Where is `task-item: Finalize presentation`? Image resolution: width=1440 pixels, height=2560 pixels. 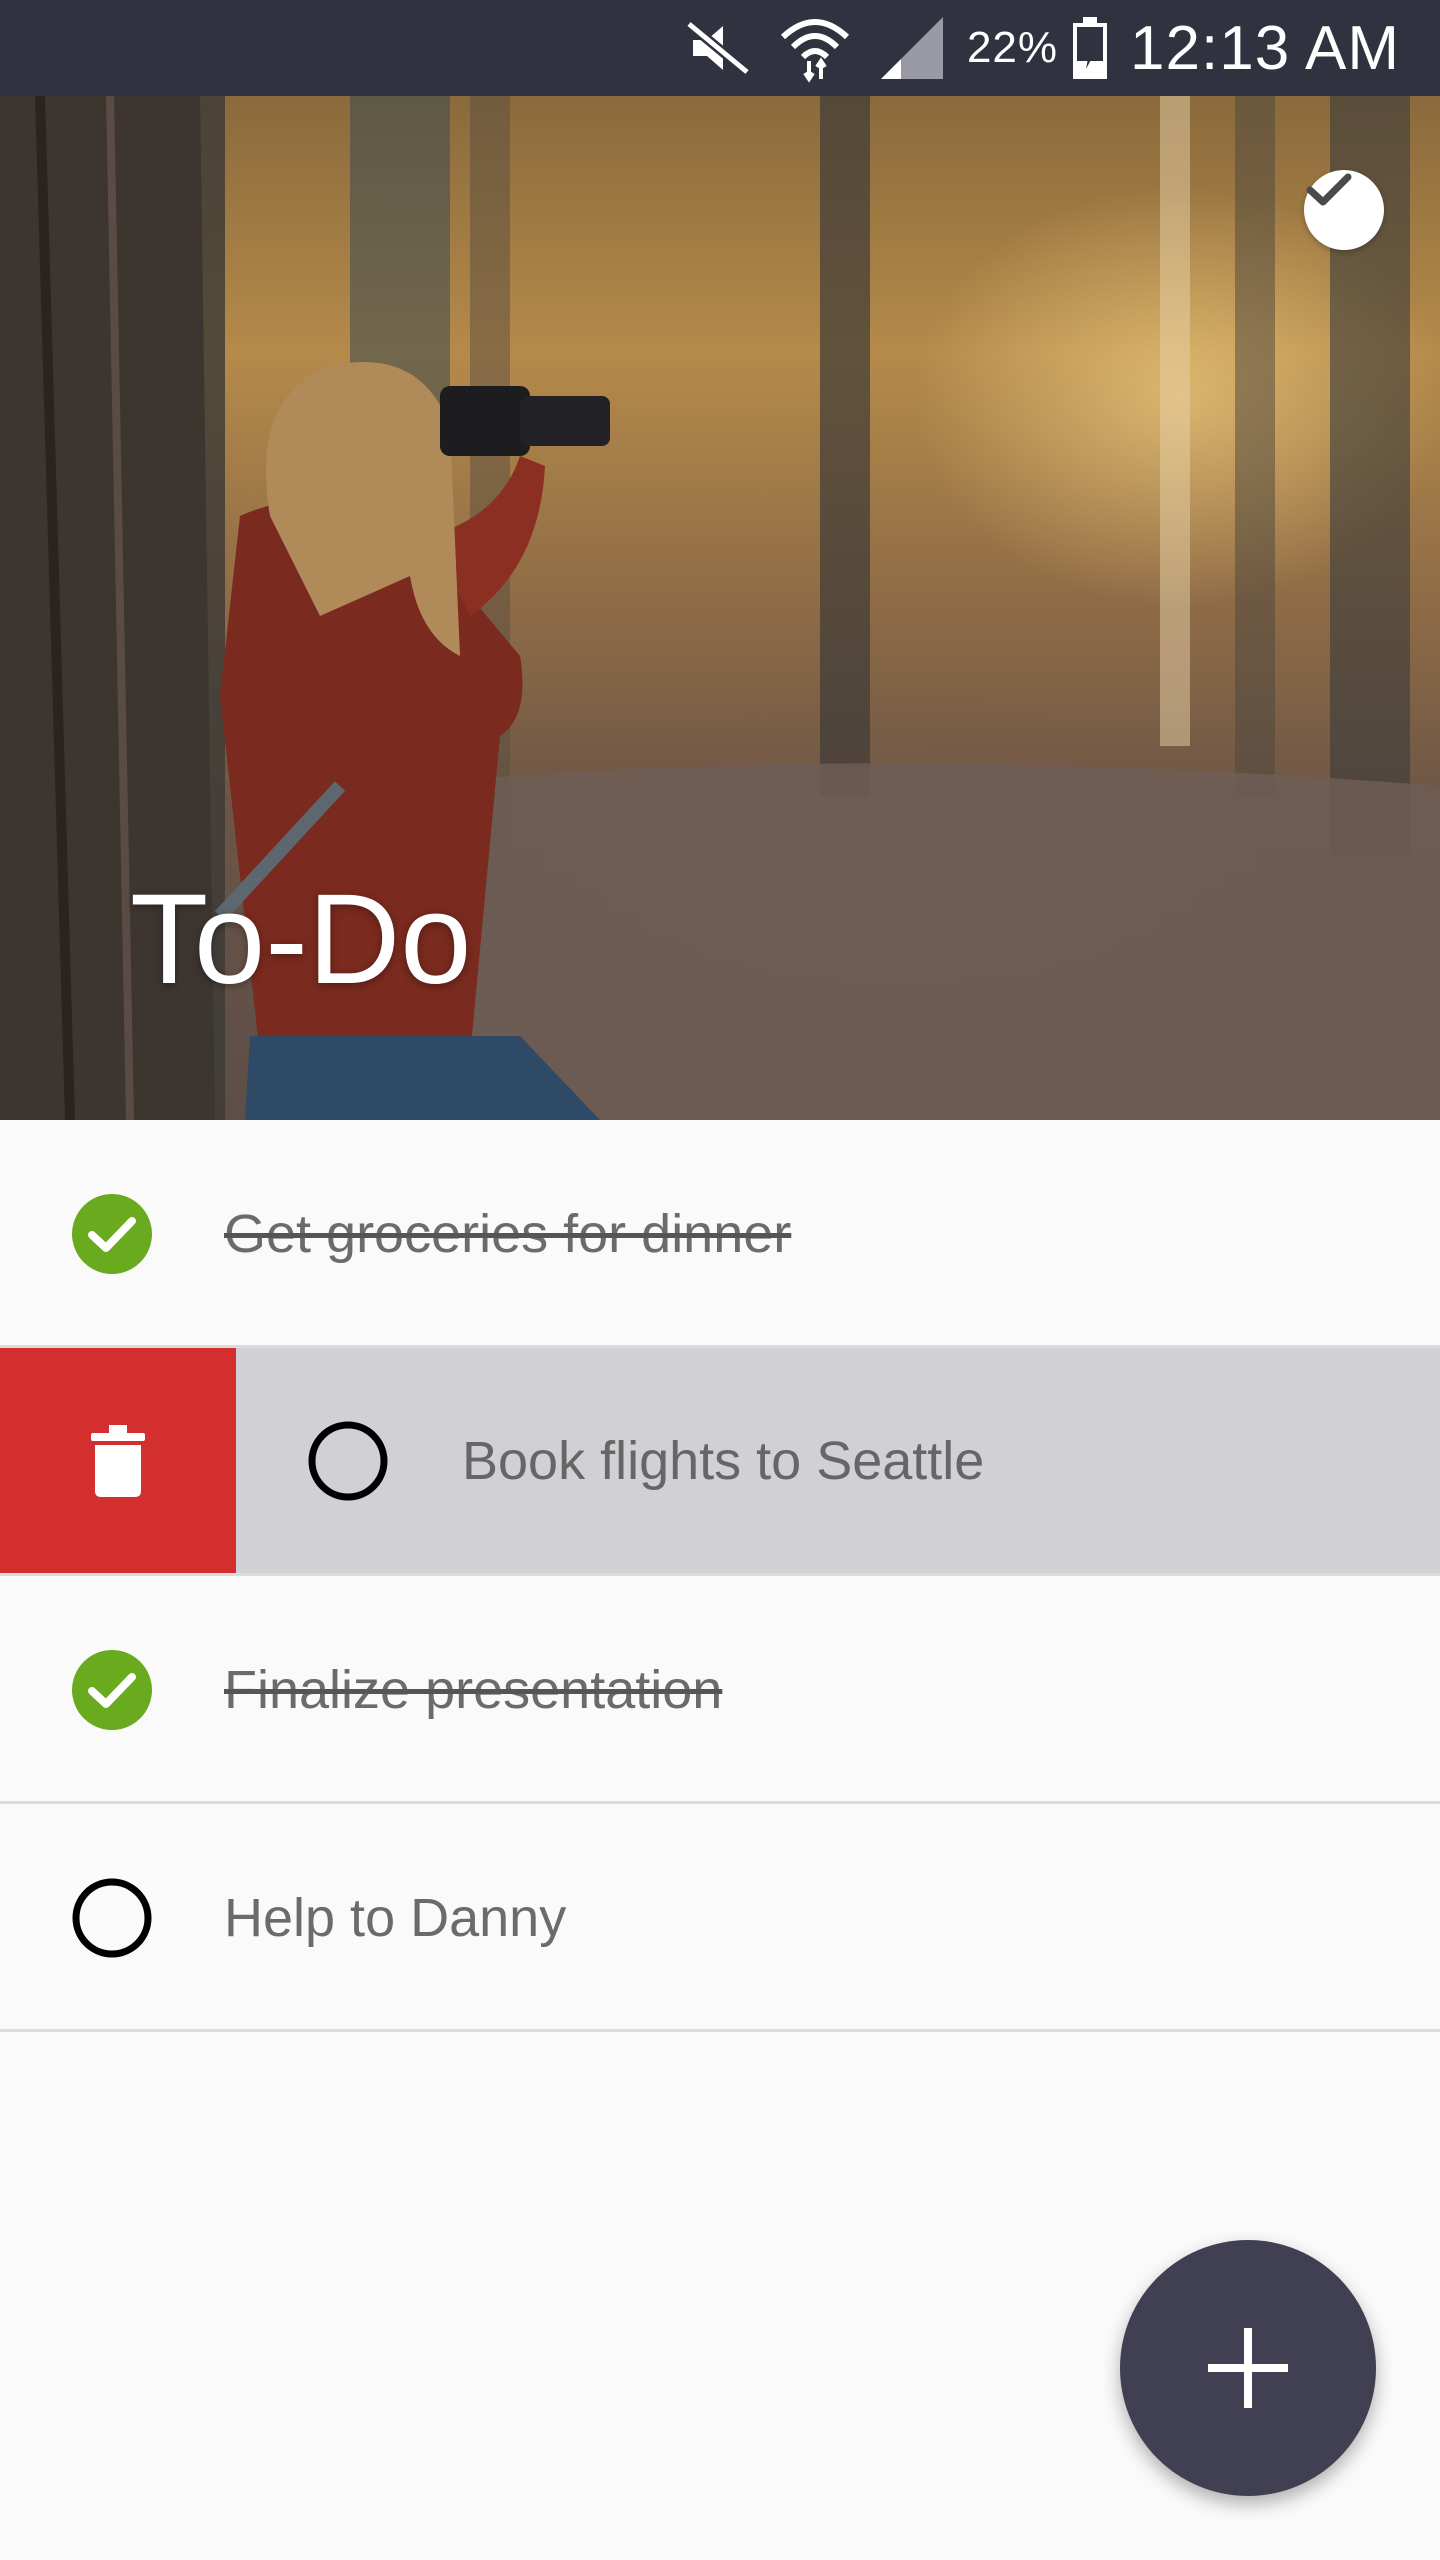 task-item: Finalize presentation is located at coordinates (720, 1690).